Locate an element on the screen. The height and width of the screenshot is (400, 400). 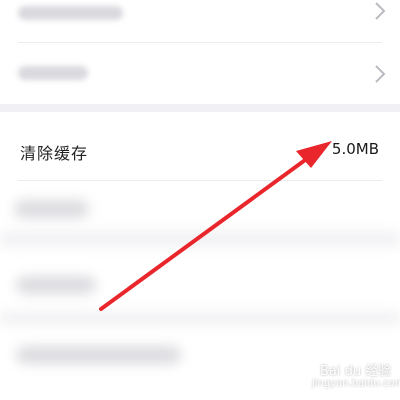
watermark-url: jingyan.baidu.com is located at coordinates (356, 383).